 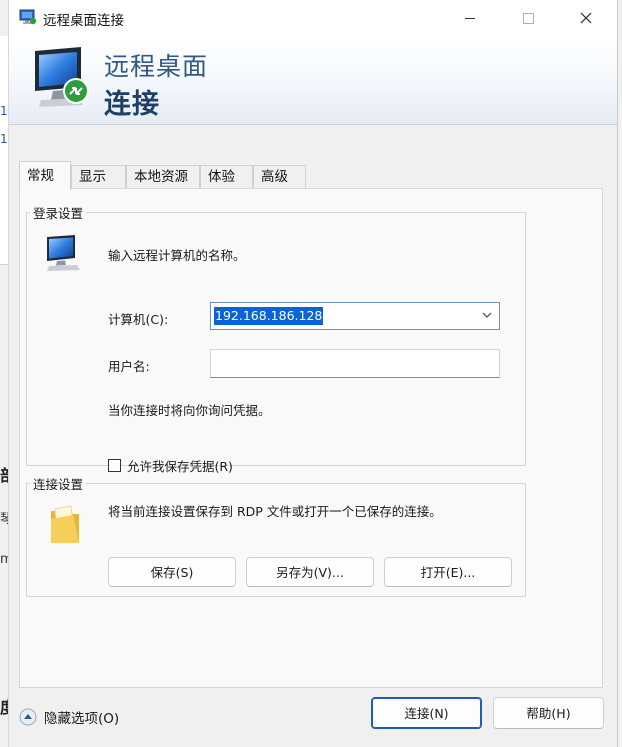 I want to click on tab-local-resources: 本地资源, so click(x=163, y=177).